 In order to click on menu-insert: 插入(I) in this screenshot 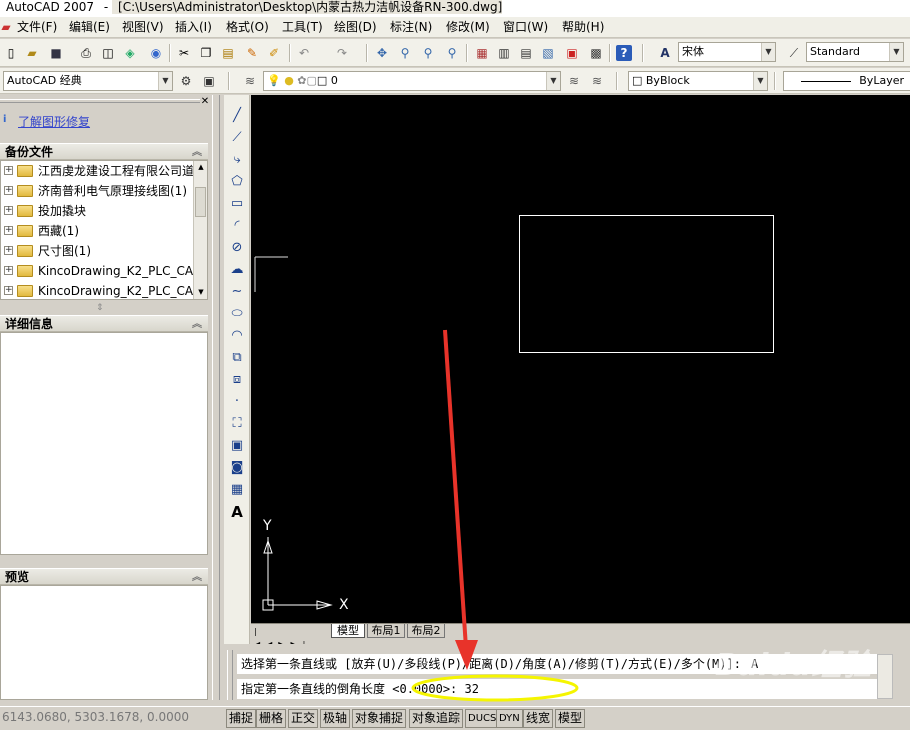, I will do `click(193, 27)`.